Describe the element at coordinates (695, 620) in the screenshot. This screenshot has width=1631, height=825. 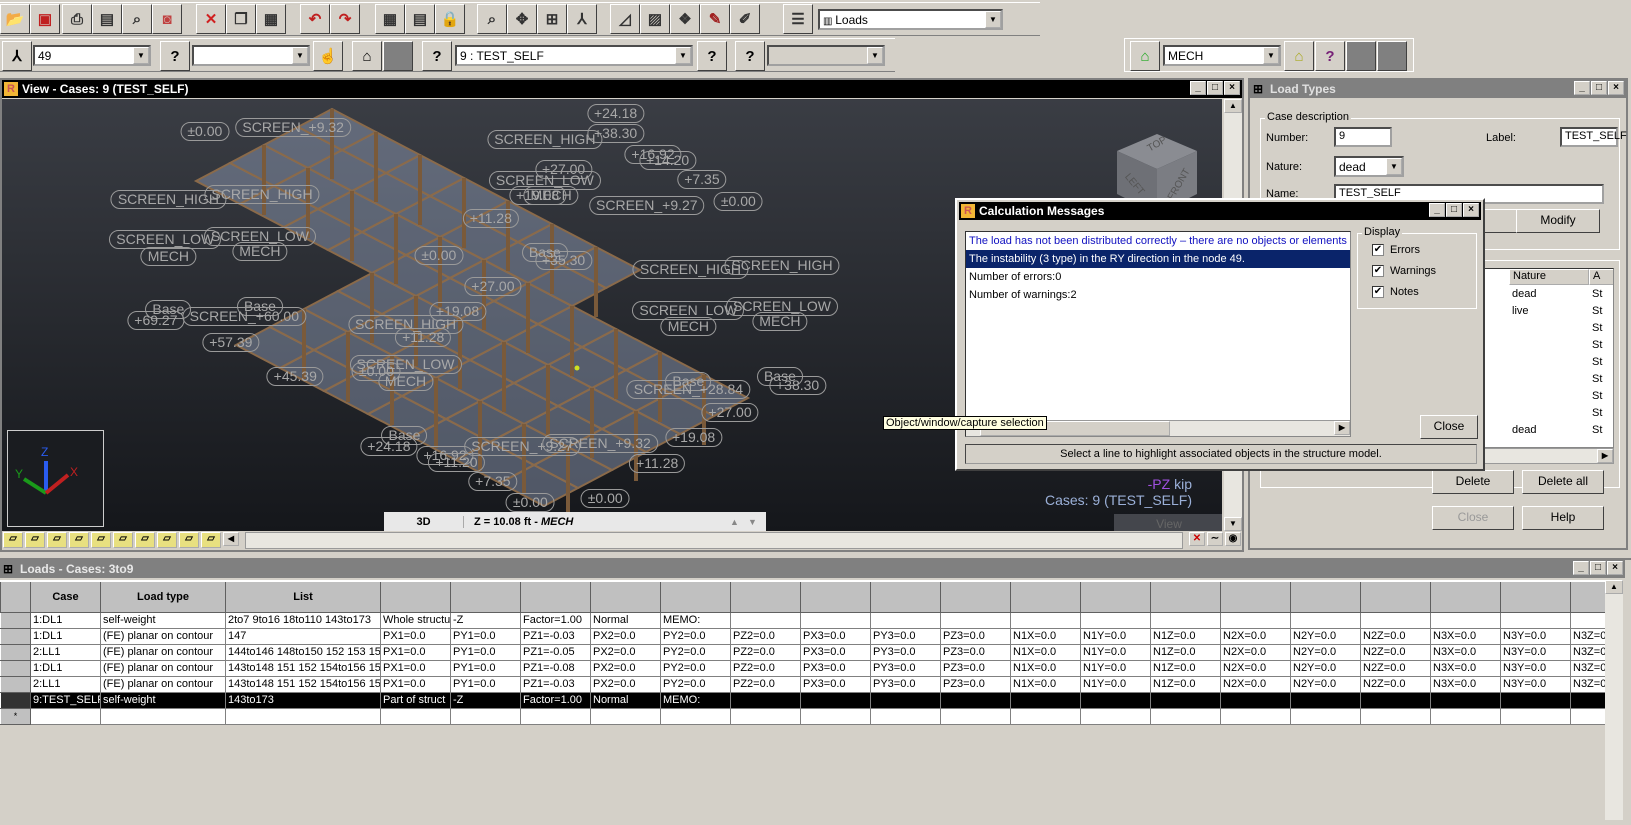
I see `table-cell: MEMO:` at that location.